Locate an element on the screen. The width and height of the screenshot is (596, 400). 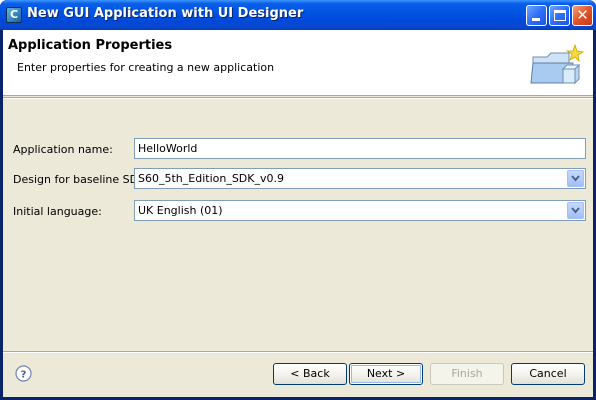
title-bar: C New GUI Application with UI Designer ✕ is located at coordinates (298, 15).